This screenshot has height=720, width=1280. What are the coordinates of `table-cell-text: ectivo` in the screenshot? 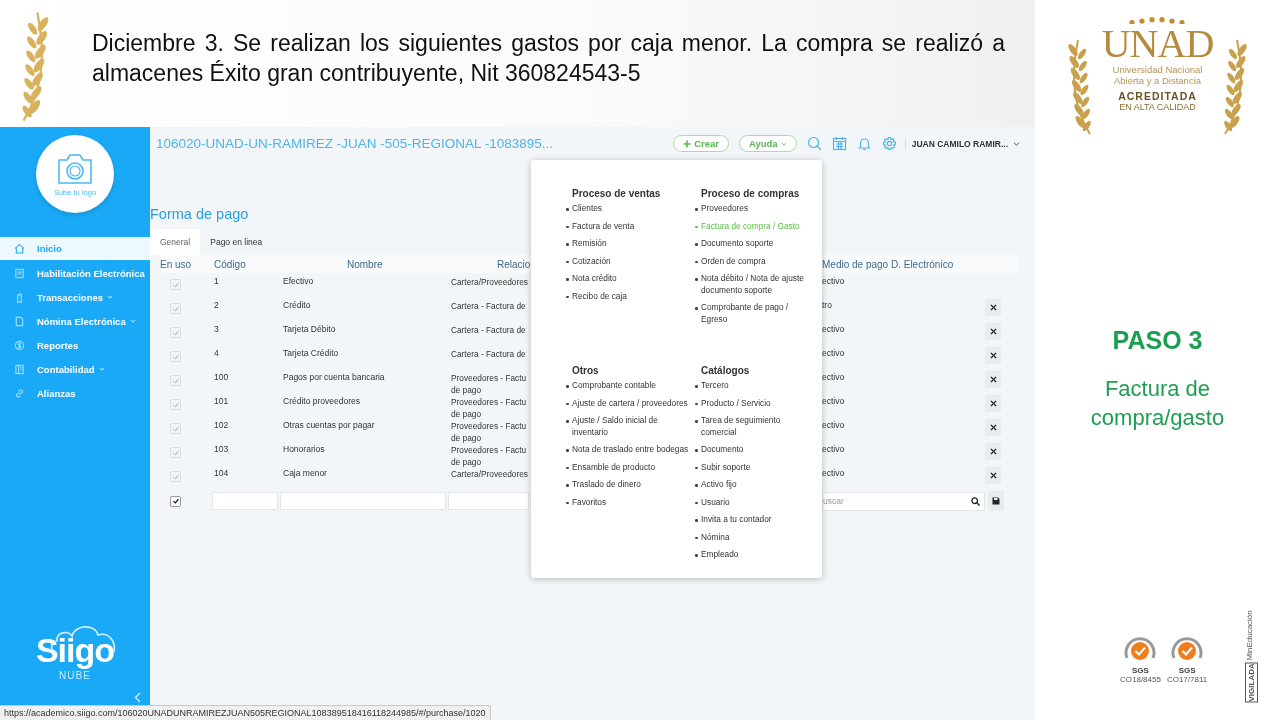 It's located at (834, 328).